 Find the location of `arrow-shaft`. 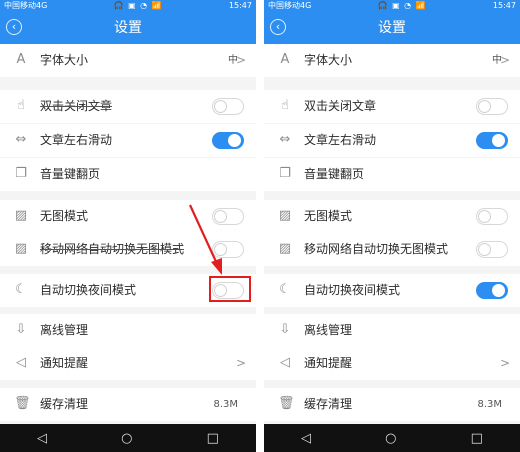

arrow-shaft is located at coordinates (204, 235).